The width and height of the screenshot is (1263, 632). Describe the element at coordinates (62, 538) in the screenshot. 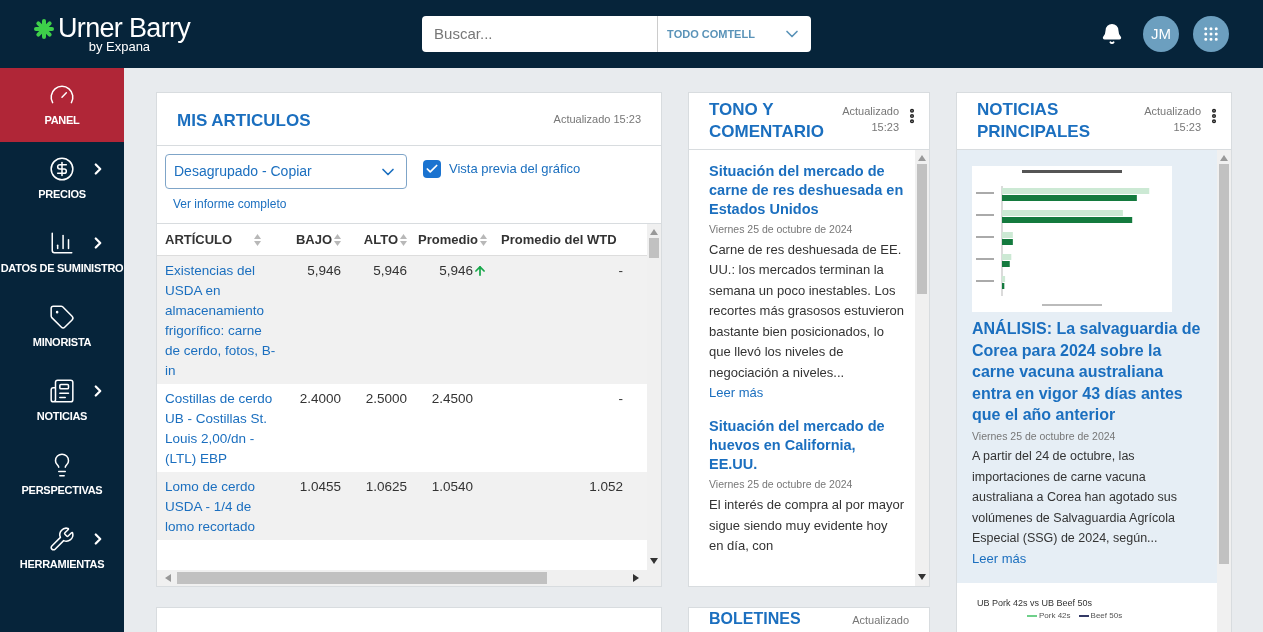

I see `wrench-icon` at that location.